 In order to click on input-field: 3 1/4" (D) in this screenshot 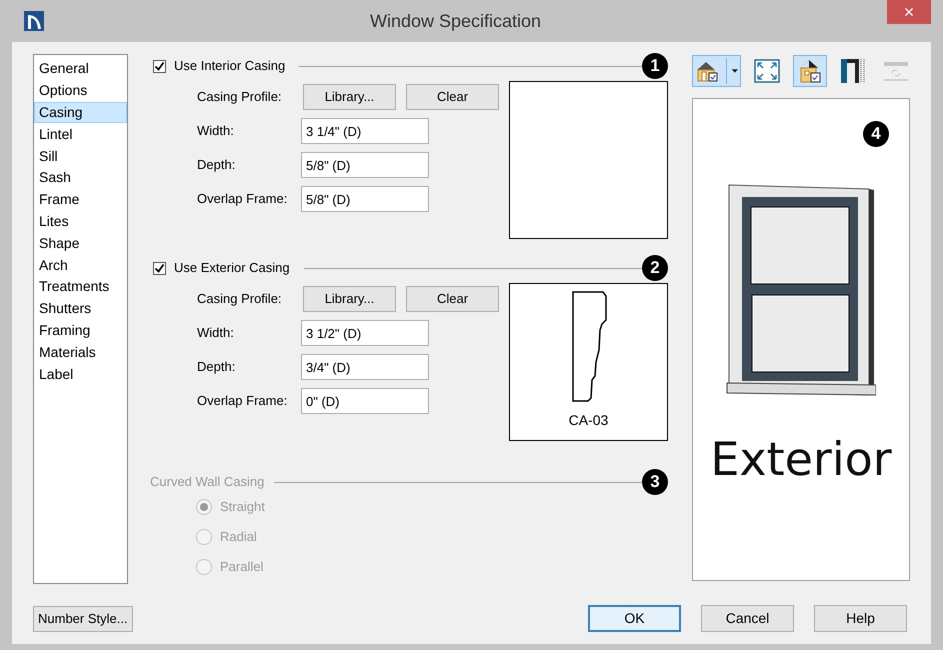, I will do `click(365, 131)`.